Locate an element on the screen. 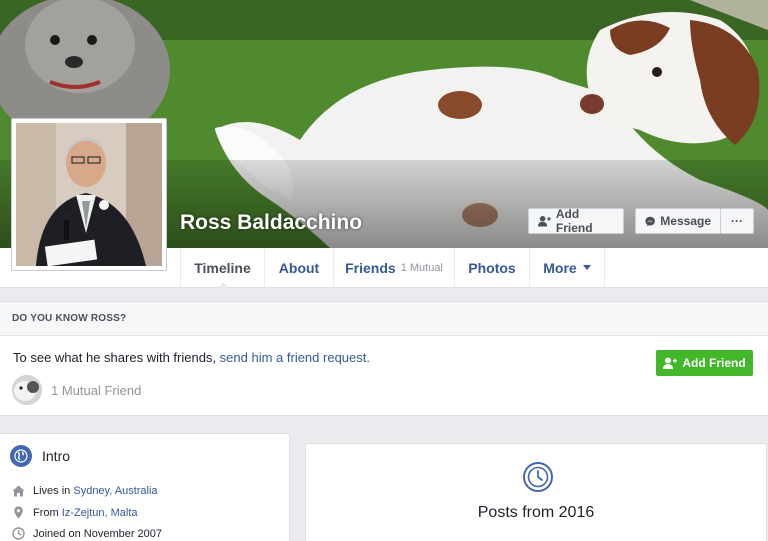 This screenshot has height=541, width=768. add-friend-green-button: Add Friend is located at coordinates (704, 363).